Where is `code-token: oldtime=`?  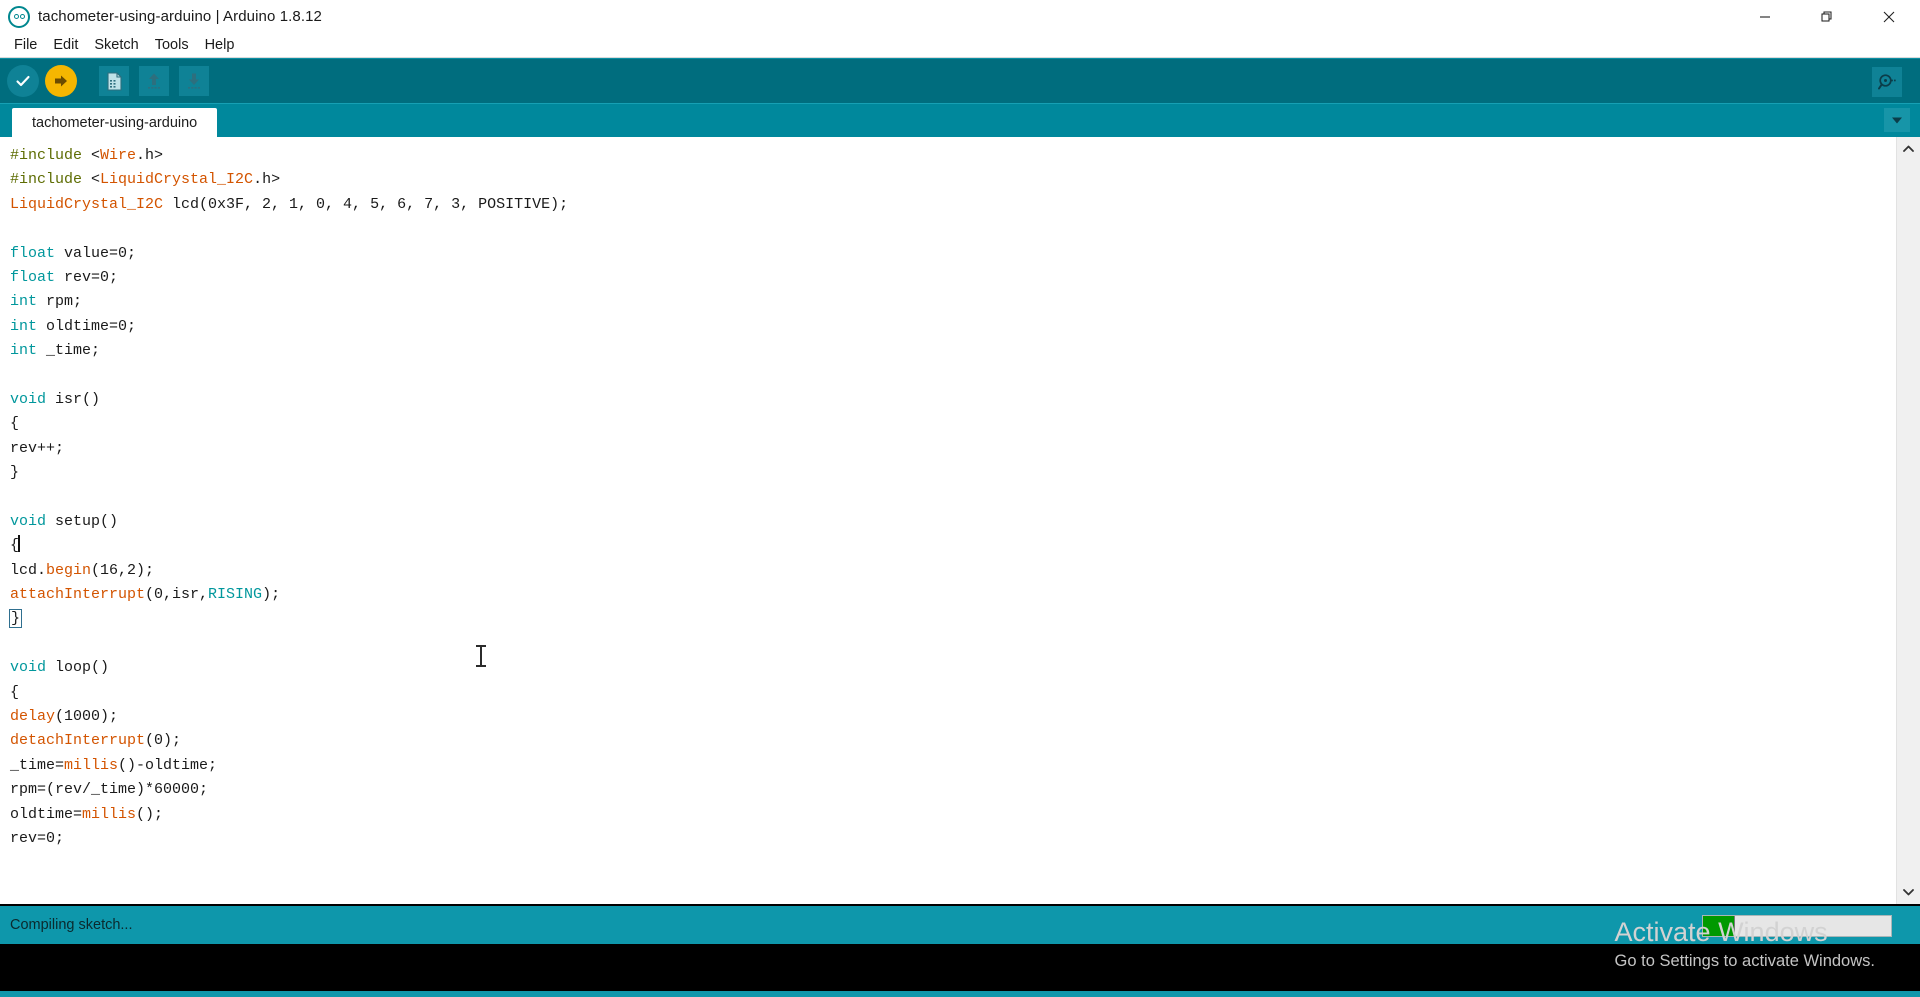 code-token: oldtime= is located at coordinates (46, 814).